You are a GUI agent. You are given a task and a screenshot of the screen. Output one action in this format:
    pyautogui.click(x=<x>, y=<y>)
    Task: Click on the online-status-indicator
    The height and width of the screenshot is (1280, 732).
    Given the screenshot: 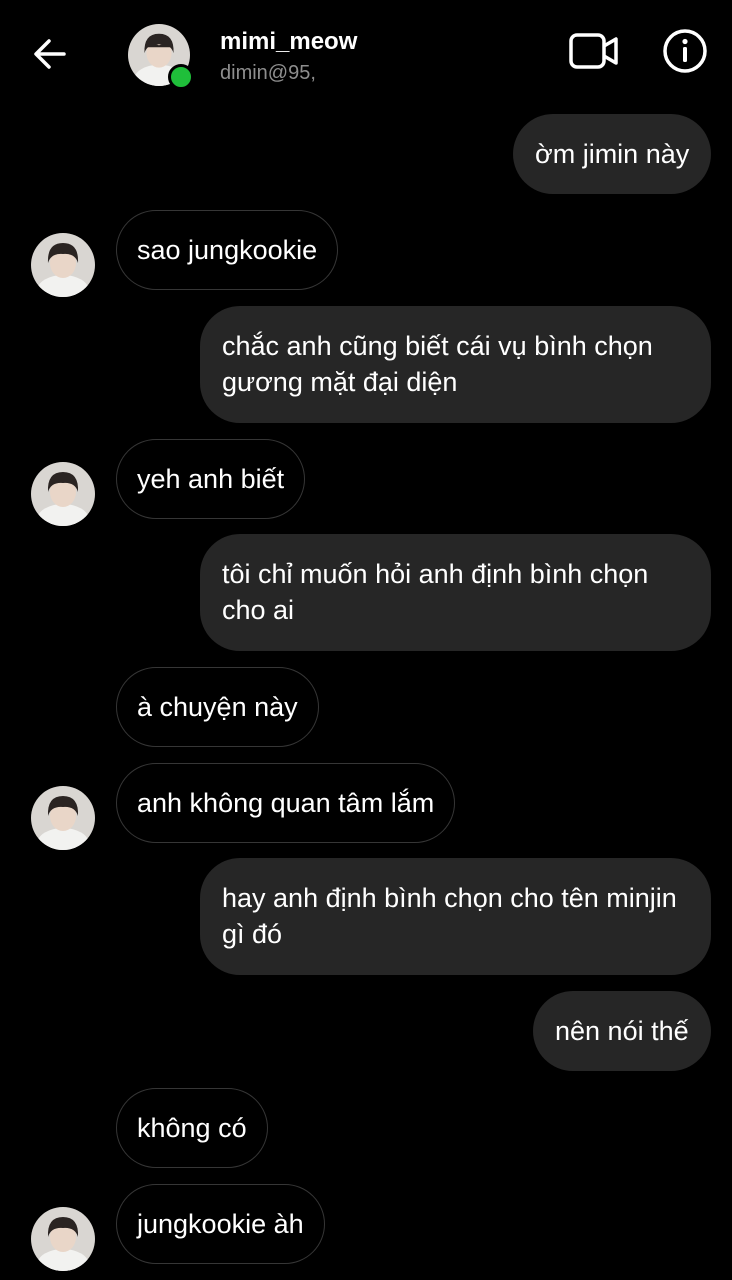 What is the action you would take?
    pyautogui.click(x=181, y=77)
    